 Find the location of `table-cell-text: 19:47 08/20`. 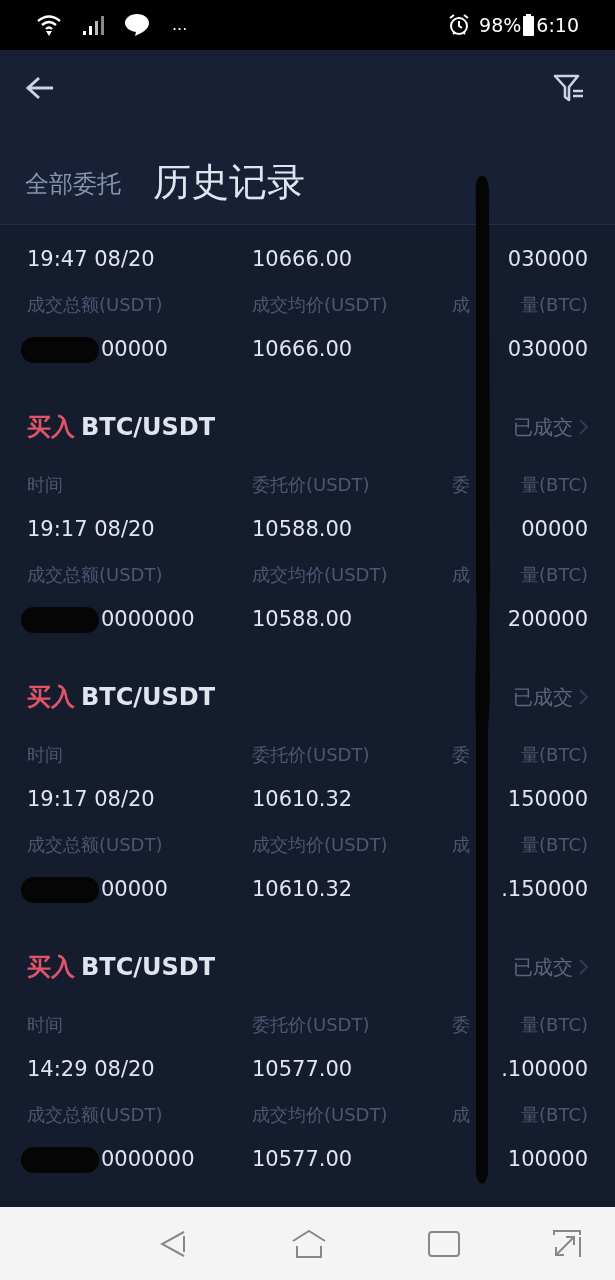

table-cell-text: 19:47 08/20 is located at coordinates (91, 259).